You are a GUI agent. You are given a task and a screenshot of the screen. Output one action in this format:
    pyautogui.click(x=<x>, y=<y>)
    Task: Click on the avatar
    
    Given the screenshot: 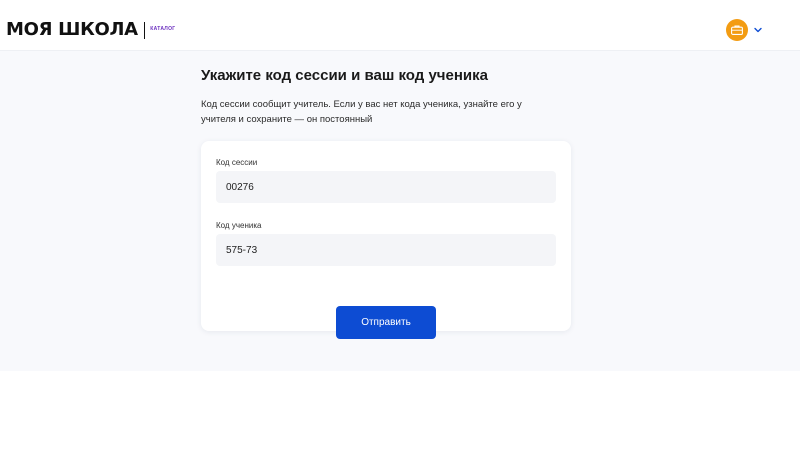 What is the action you would take?
    pyautogui.click(x=737, y=30)
    